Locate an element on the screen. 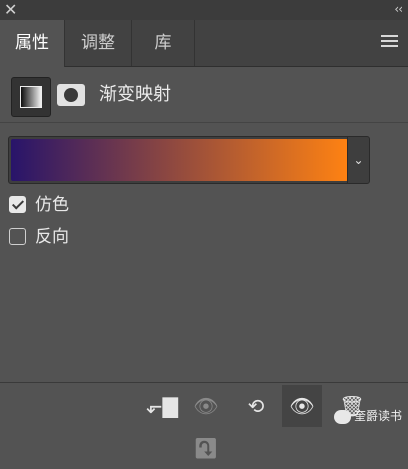  panel-titlebar: ✕ ‹‹ is located at coordinates (204, 10).